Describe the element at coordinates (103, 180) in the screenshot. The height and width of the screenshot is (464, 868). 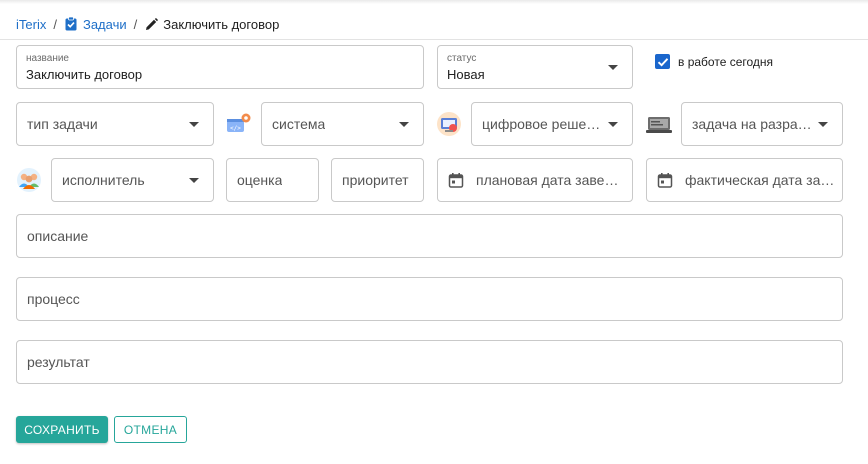
I see `assignee-placeholder: исполнитель` at that location.